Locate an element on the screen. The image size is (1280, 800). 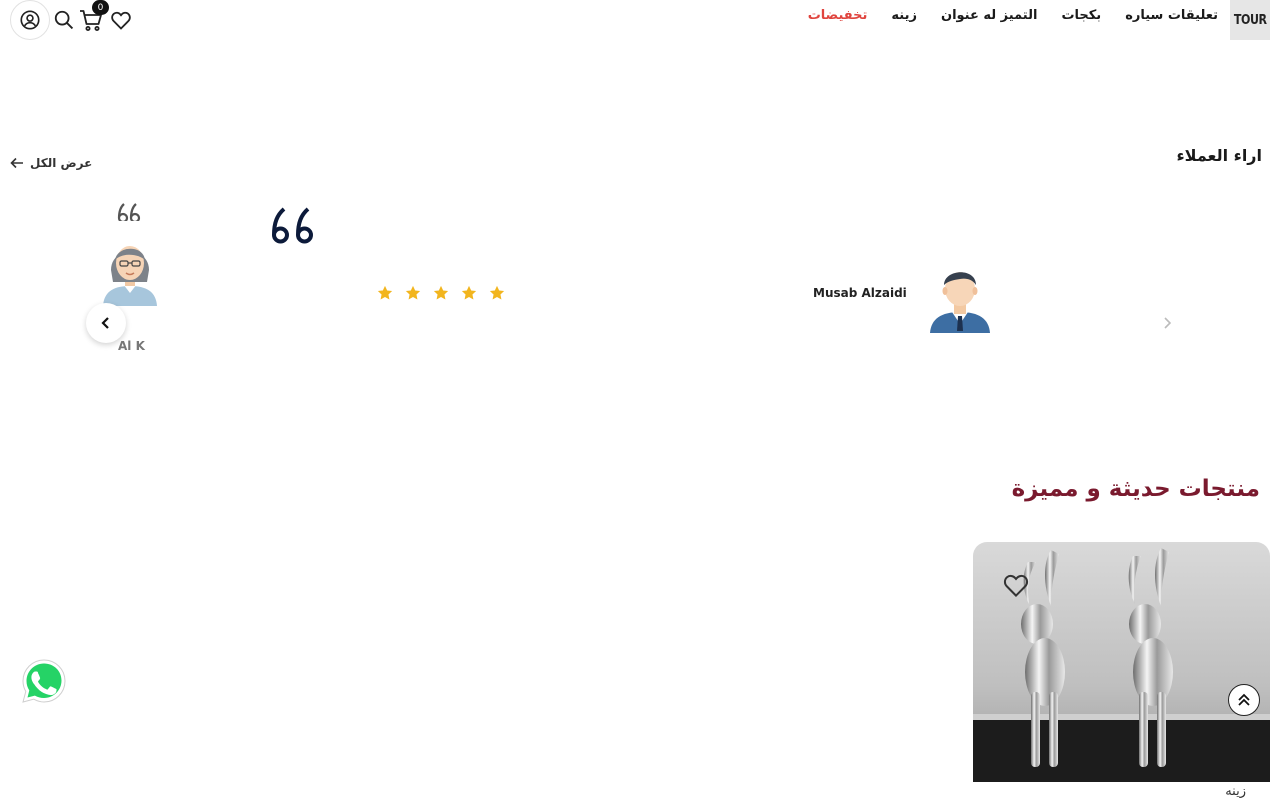
chevron-right-icon is located at coordinates (1167, 323).